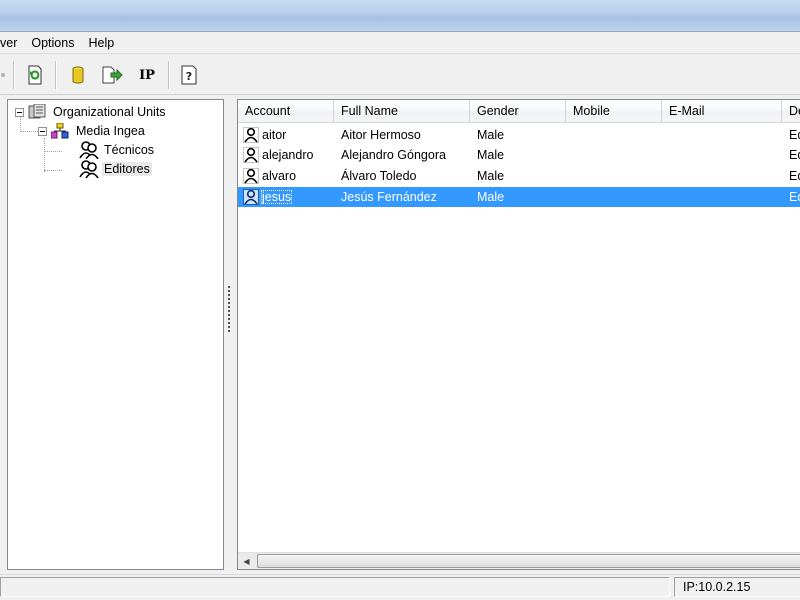 This screenshot has width=800, height=600. What do you see at coordinates (274, 135) in the screenshot?
I see `cell-account: aitor` at bounding box center [274, 135].